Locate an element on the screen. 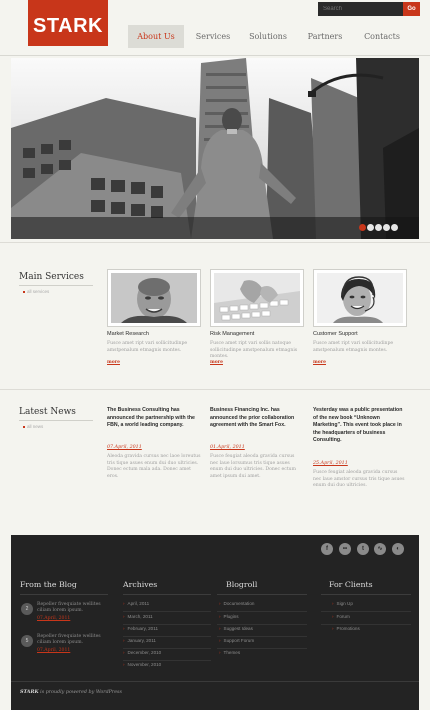 Image resolution: width=430 pixels, height=710 pixels. blogroll-label: Plugins is located at coordinates (231, 616).